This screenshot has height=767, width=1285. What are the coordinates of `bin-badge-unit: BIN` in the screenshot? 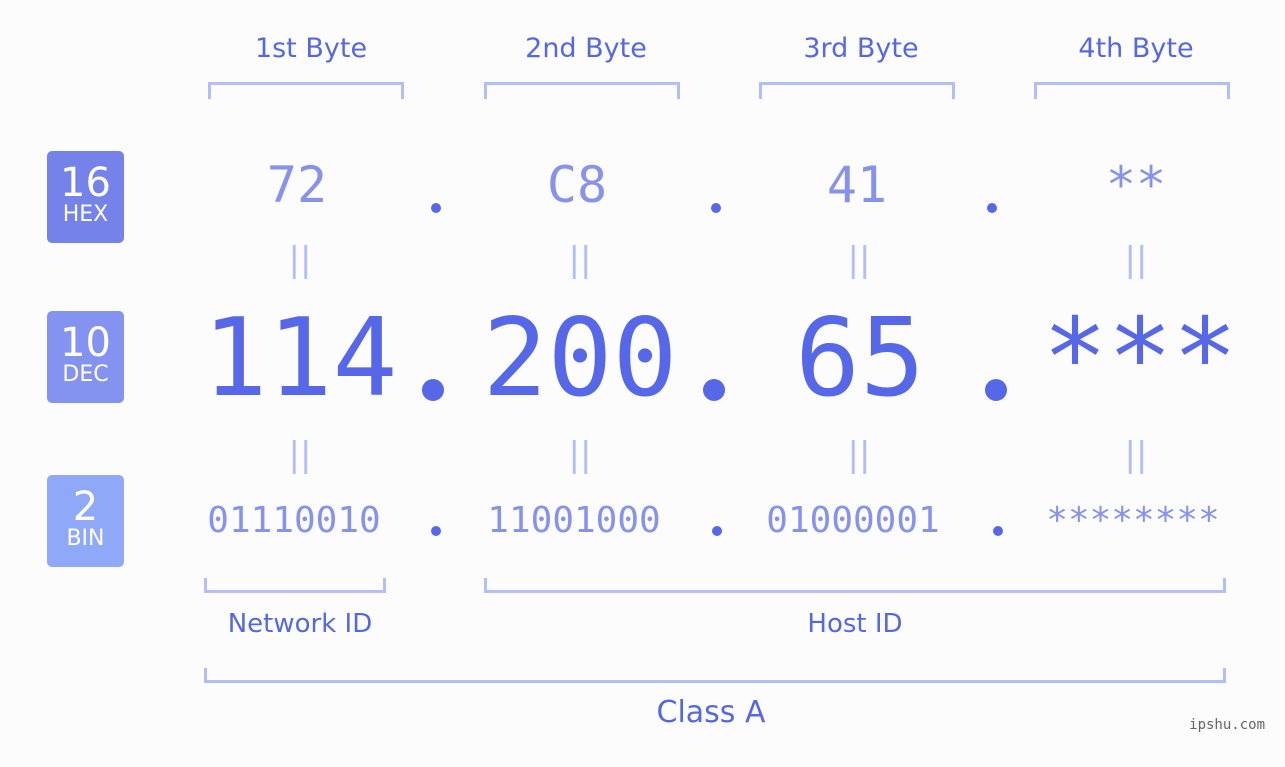 It's located at (85, 538).